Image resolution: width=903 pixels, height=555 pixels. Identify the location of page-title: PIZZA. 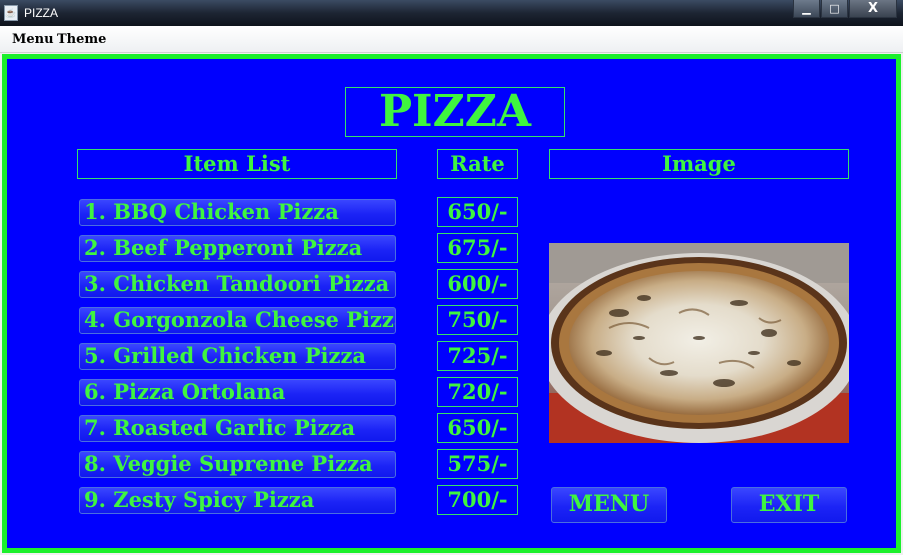
(455, 112).